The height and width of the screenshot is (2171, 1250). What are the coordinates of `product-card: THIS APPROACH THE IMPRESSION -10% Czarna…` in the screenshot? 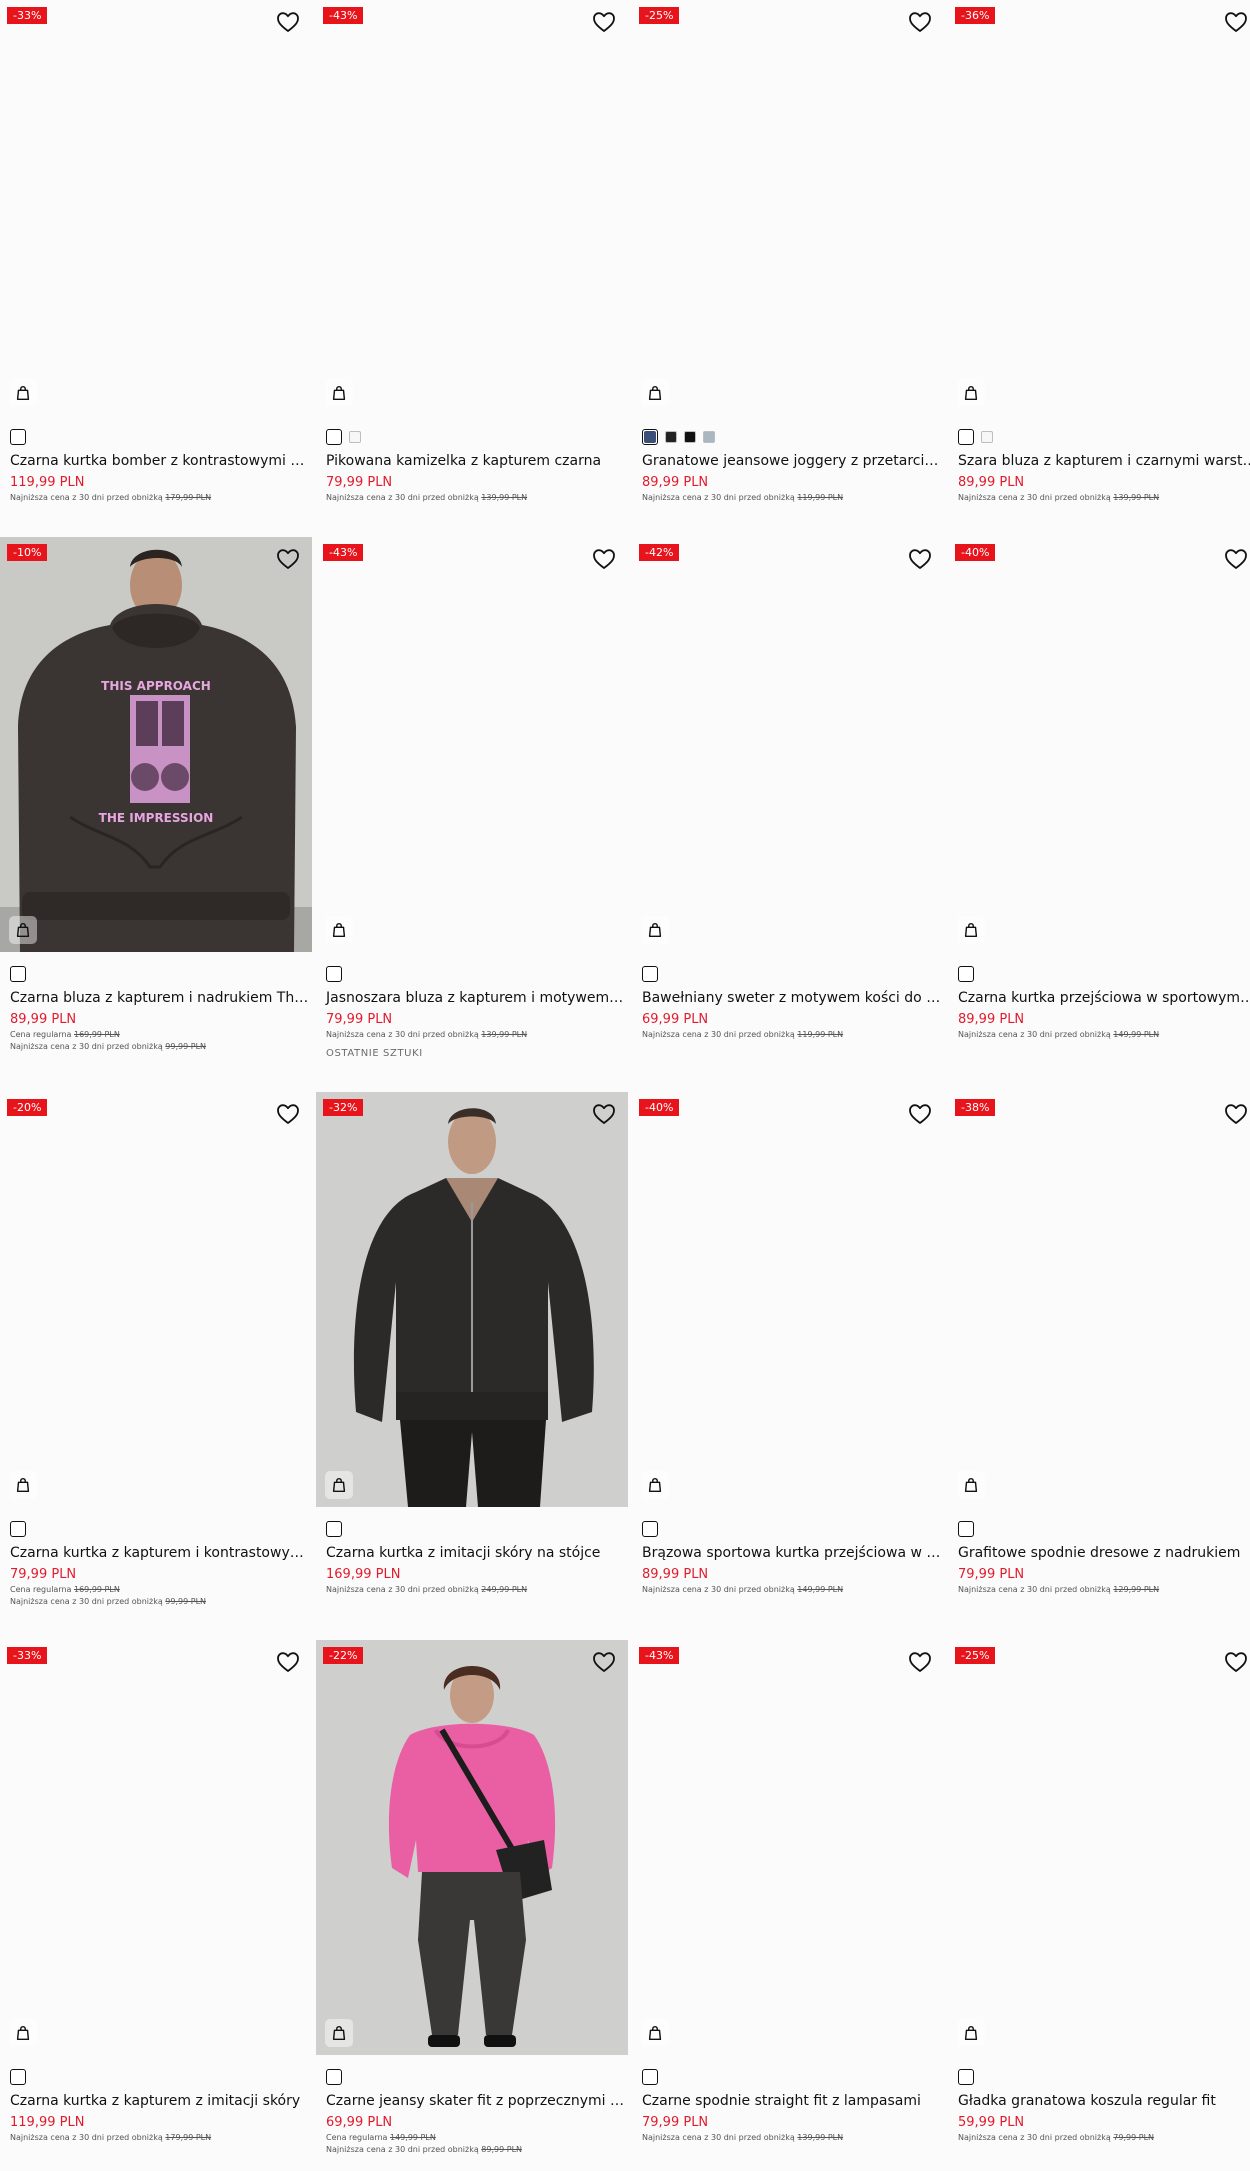 It's located at (156, 795).